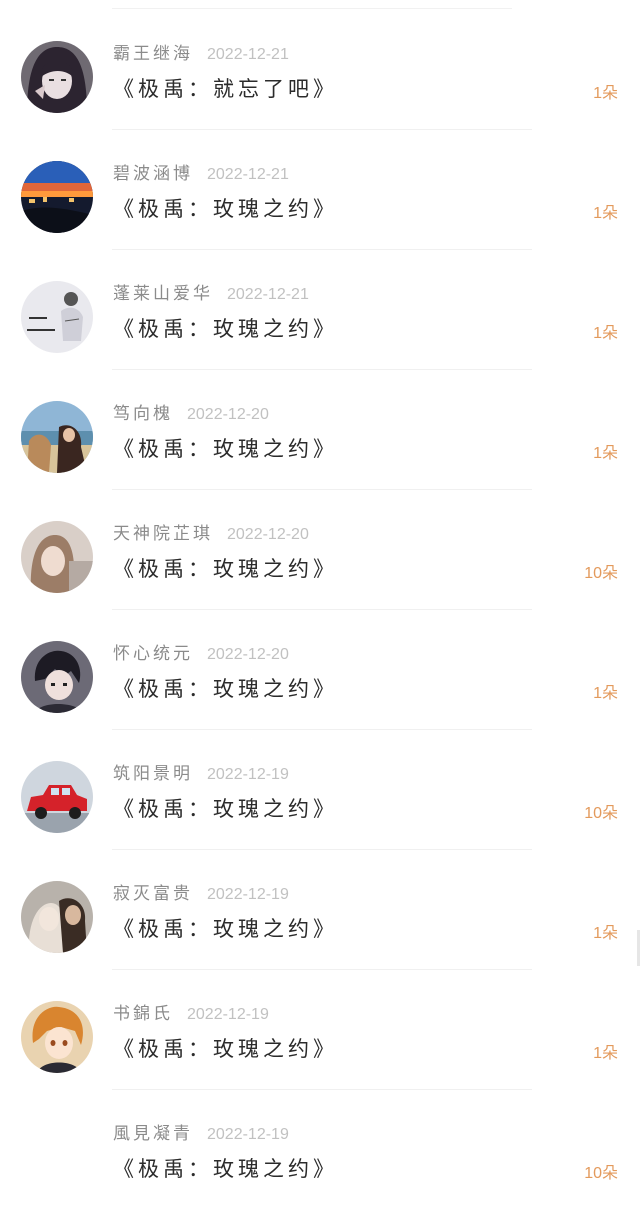  Describe the element at coordinates (153, 1134) in the screenshot. I see `user-name: 風見凝青` at that location.